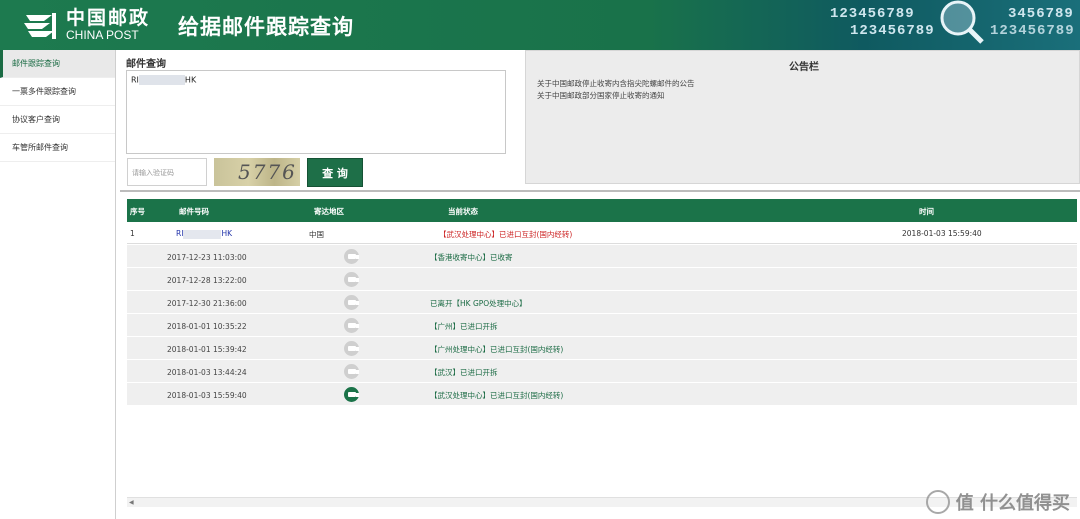 Image resolution: width=1080 pixels, height=519 pixels. What do you see at coordinates (102, 35) in the screenshot?
I see `logo-english-text: CHINA POST` at bounding box center [102, 35].